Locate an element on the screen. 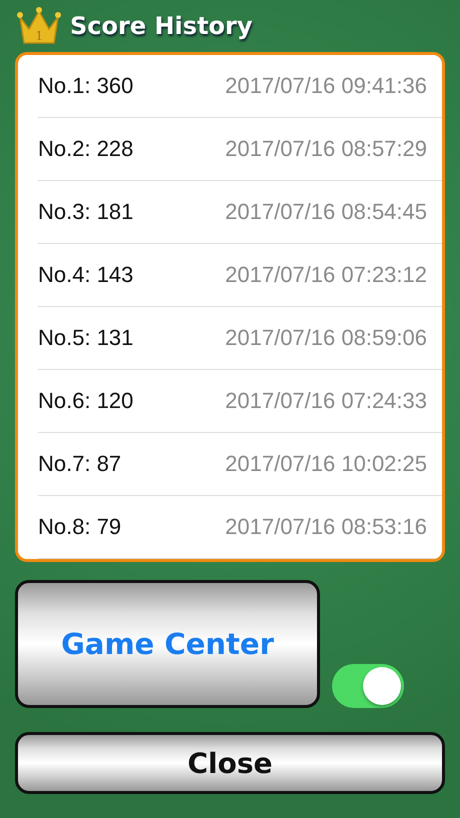 The image size is (460, 818). score-time: 2017/07/16 08:54:45 is located at coordinates (326, 212).